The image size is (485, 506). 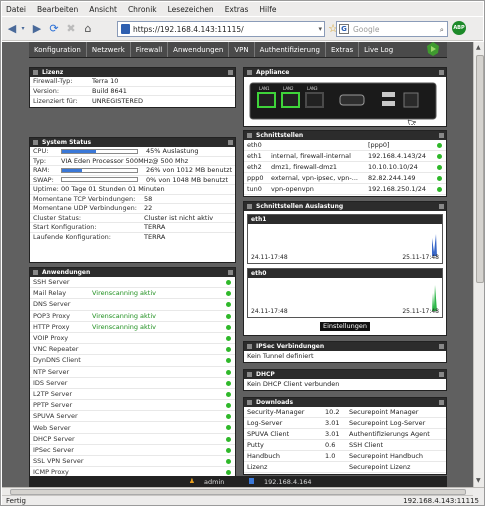 I want to click on list-item: Web Server, so click(x=132, y=428).